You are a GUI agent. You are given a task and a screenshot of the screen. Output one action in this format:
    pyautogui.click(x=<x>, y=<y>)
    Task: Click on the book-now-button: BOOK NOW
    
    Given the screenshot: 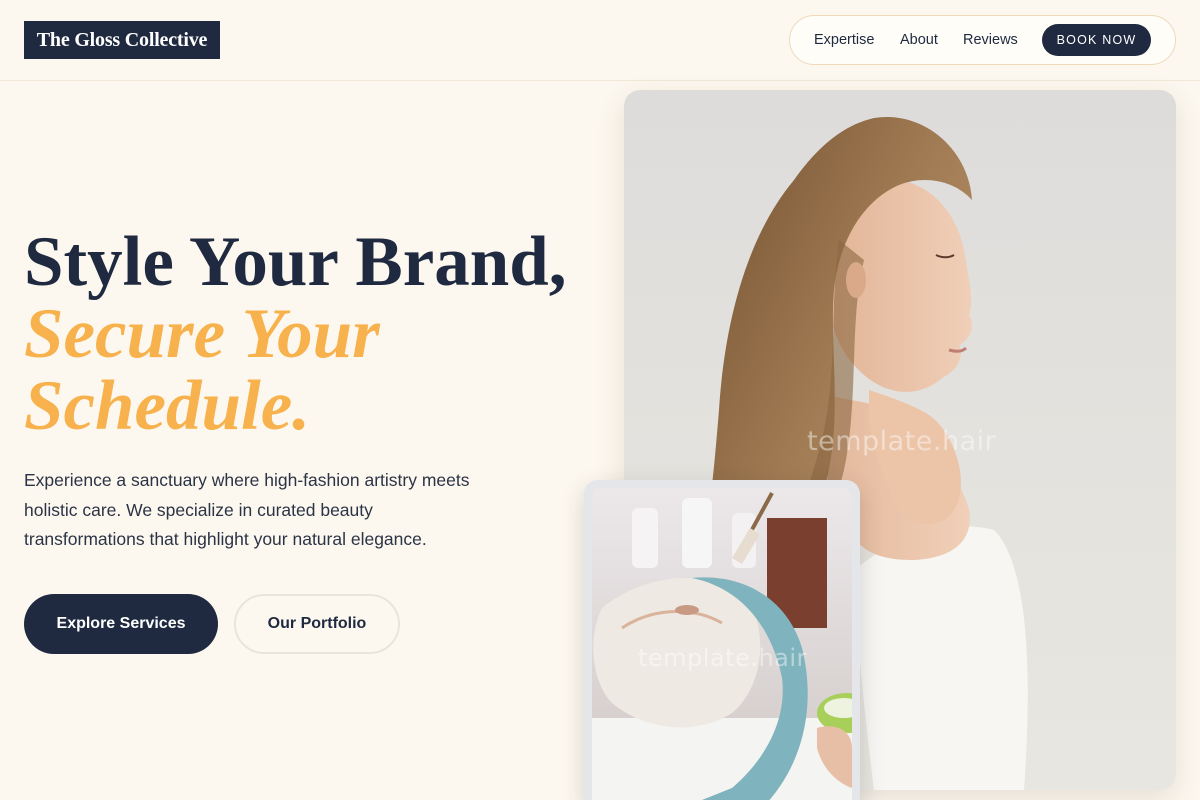 What is the action you would take?
    pyautogui.click(x=1096, y=40)
    